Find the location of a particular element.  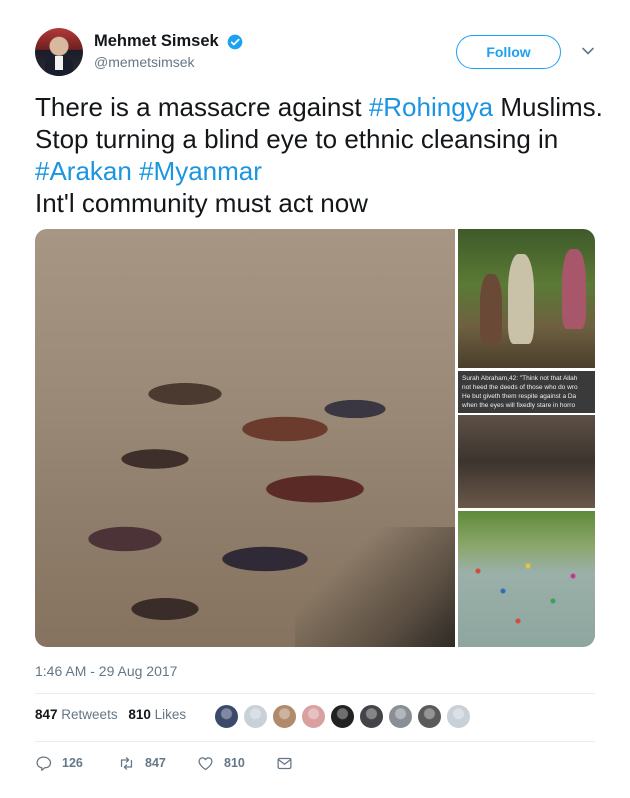

reply-count: 126 is located at coordinates (72, 763).